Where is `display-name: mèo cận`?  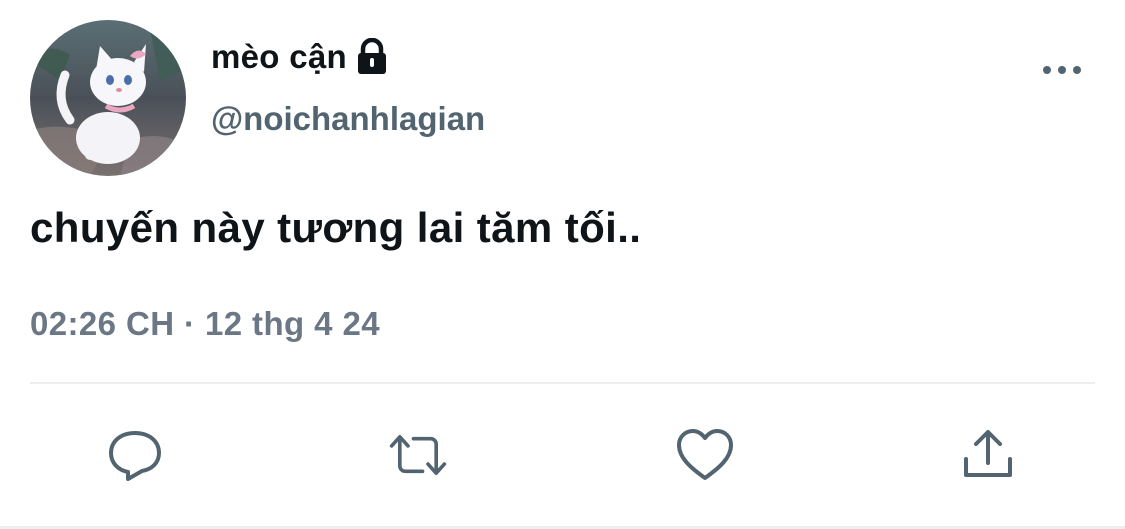
display-name: mèo cận is located at coordinates (279, 57).